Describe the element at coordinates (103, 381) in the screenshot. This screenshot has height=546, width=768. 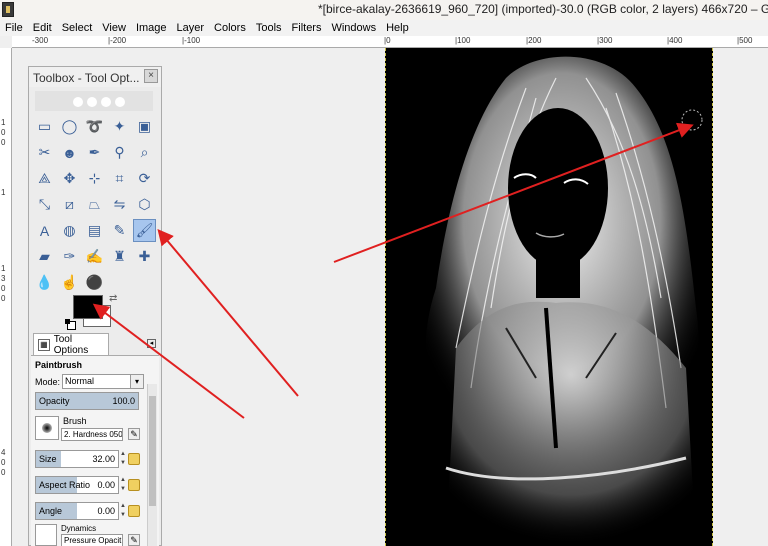
I see `mode-dropdown: Normal ▾` at that location.